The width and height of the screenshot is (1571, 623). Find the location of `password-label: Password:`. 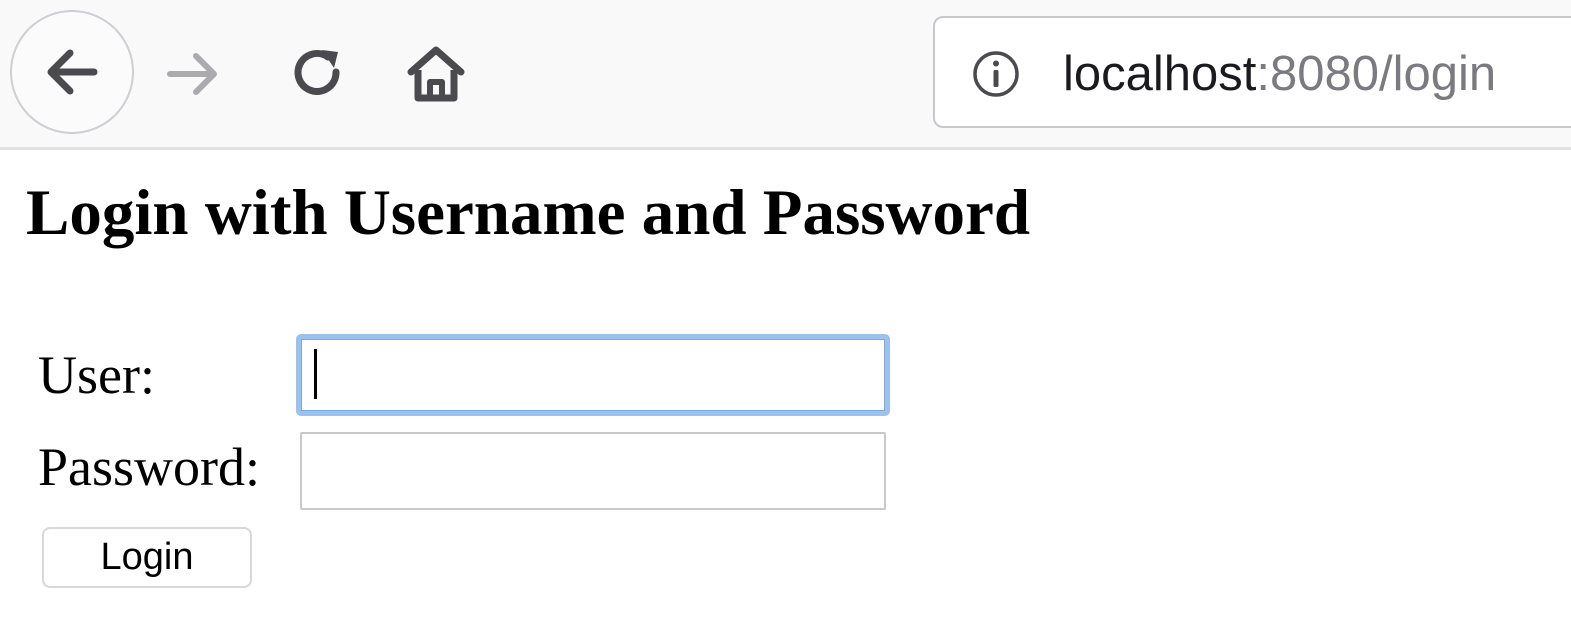

password-label: Password: is located at coordinates (149, 467).